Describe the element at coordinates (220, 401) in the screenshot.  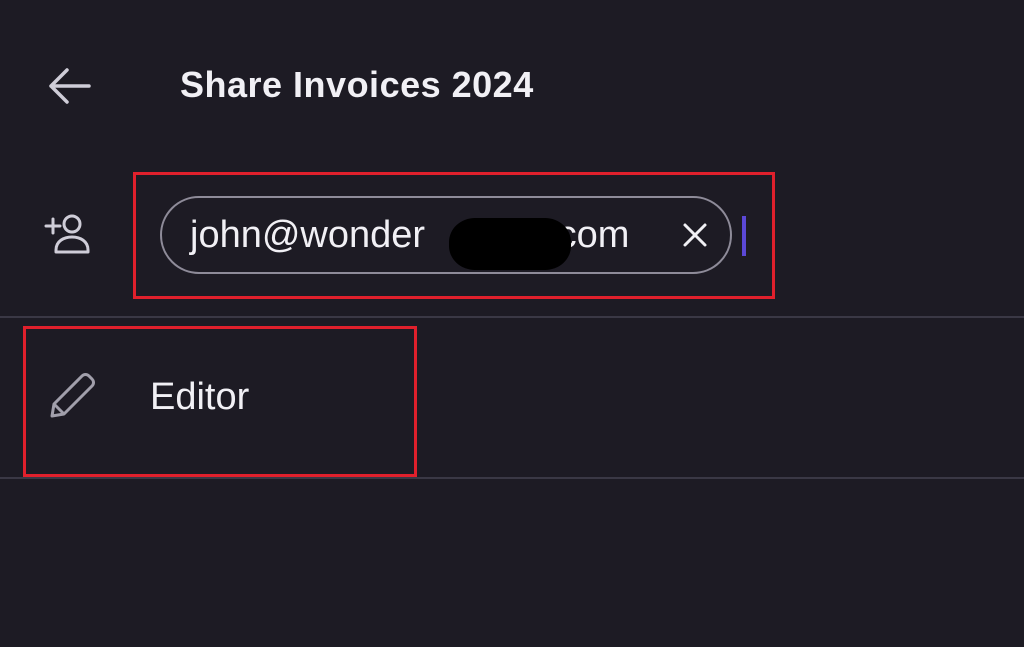
I see `permission-highlight` at that location.